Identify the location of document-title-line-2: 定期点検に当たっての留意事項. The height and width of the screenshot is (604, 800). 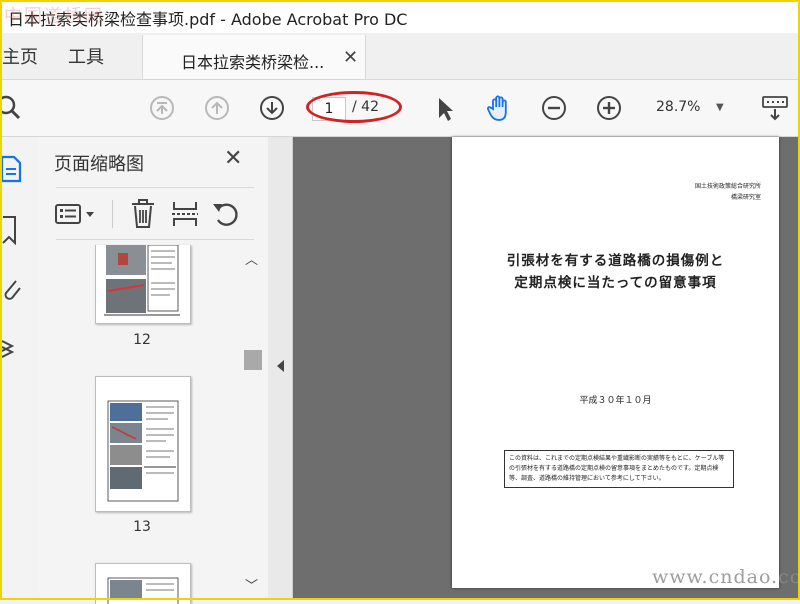
(615, 283).